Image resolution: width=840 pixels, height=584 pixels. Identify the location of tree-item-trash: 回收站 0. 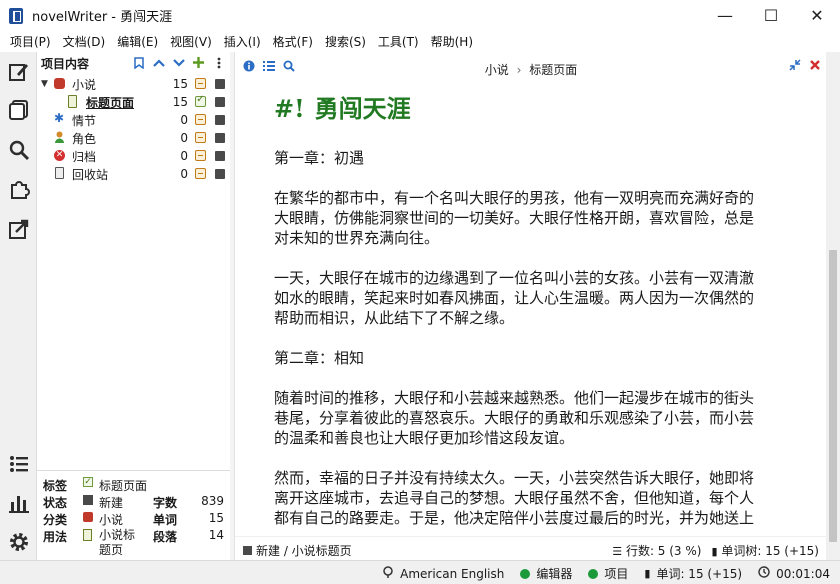
(133, 174).